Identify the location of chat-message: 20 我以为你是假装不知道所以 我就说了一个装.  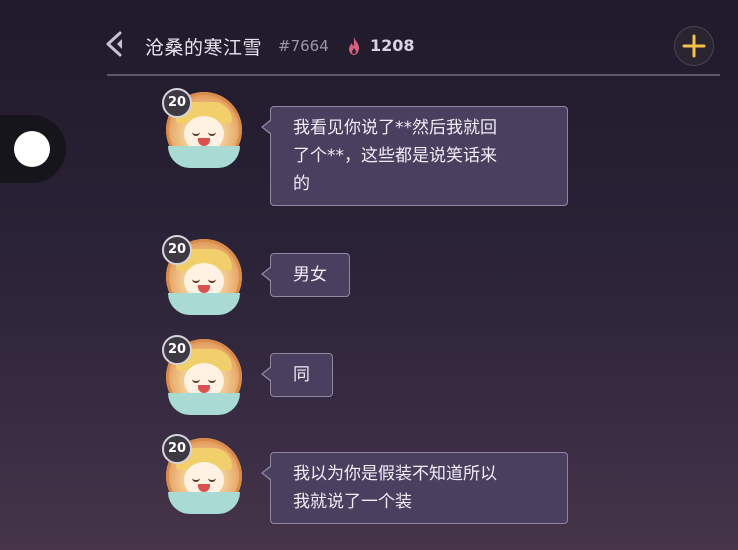
(440, 482).